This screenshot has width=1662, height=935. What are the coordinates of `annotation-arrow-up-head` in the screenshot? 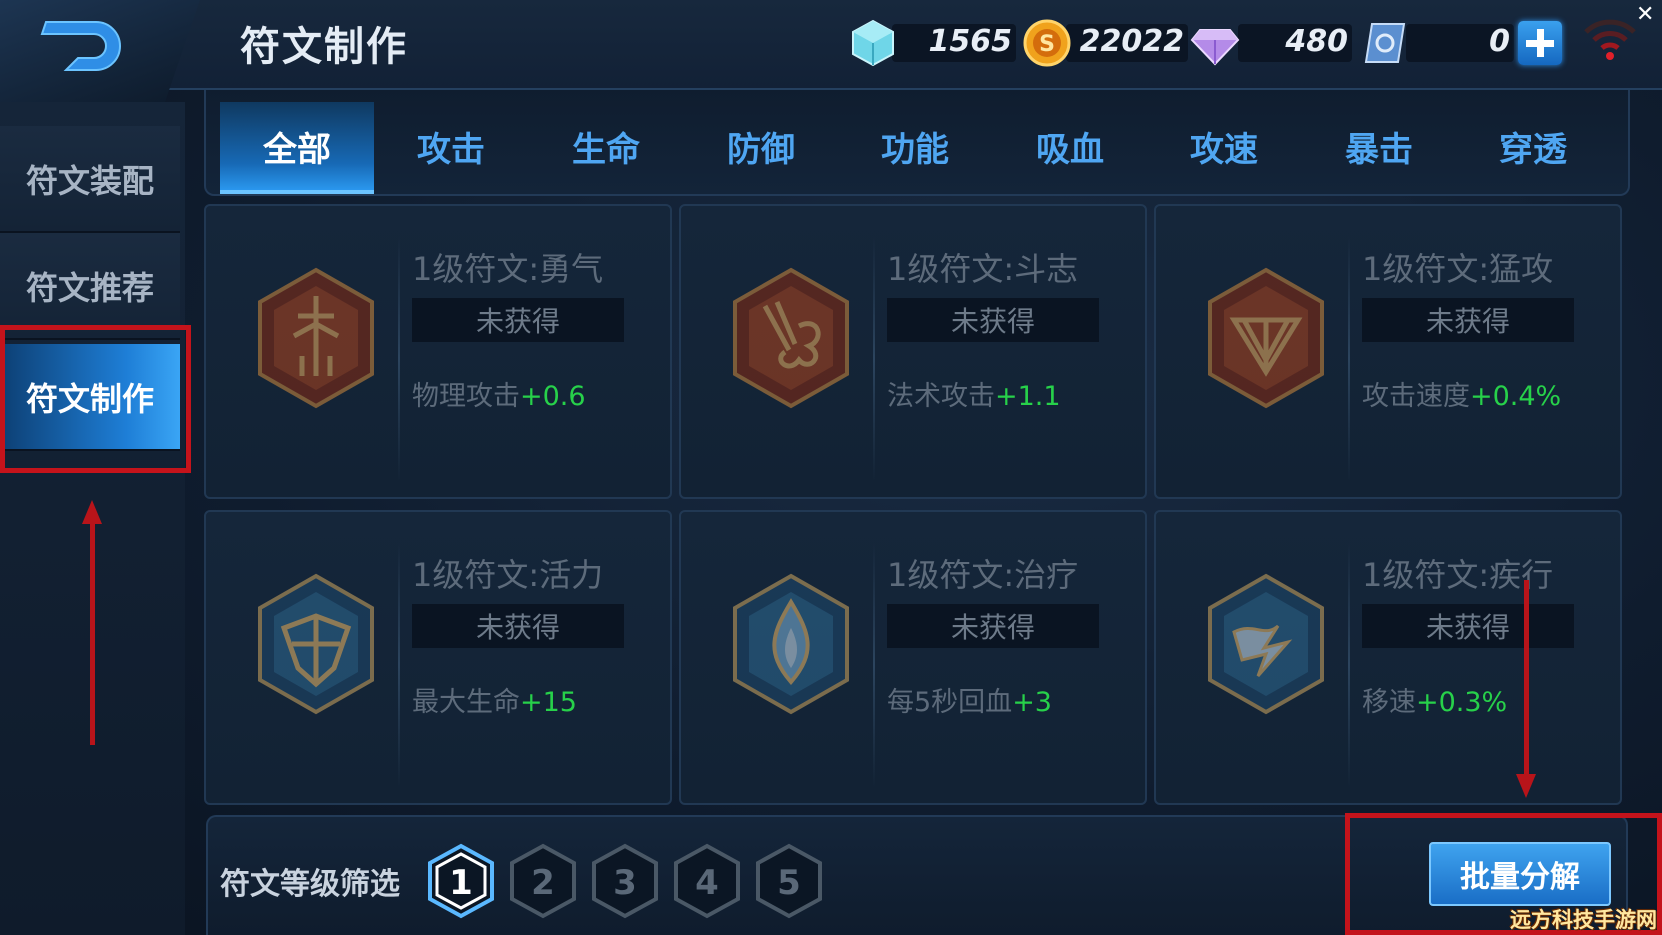 It's located at (92, 512).